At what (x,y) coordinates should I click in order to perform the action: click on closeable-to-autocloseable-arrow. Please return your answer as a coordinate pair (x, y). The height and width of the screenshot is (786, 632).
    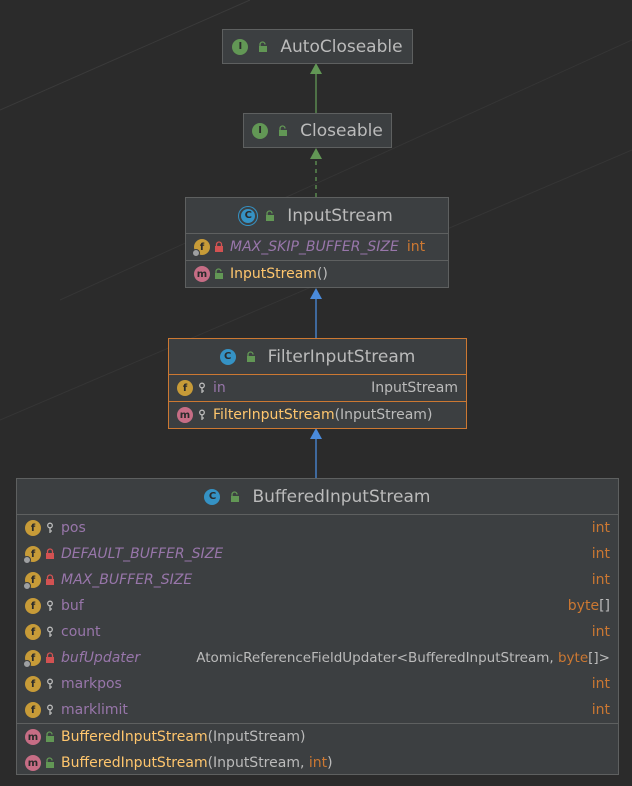
    Looking at the image, I should click on (316, 88).